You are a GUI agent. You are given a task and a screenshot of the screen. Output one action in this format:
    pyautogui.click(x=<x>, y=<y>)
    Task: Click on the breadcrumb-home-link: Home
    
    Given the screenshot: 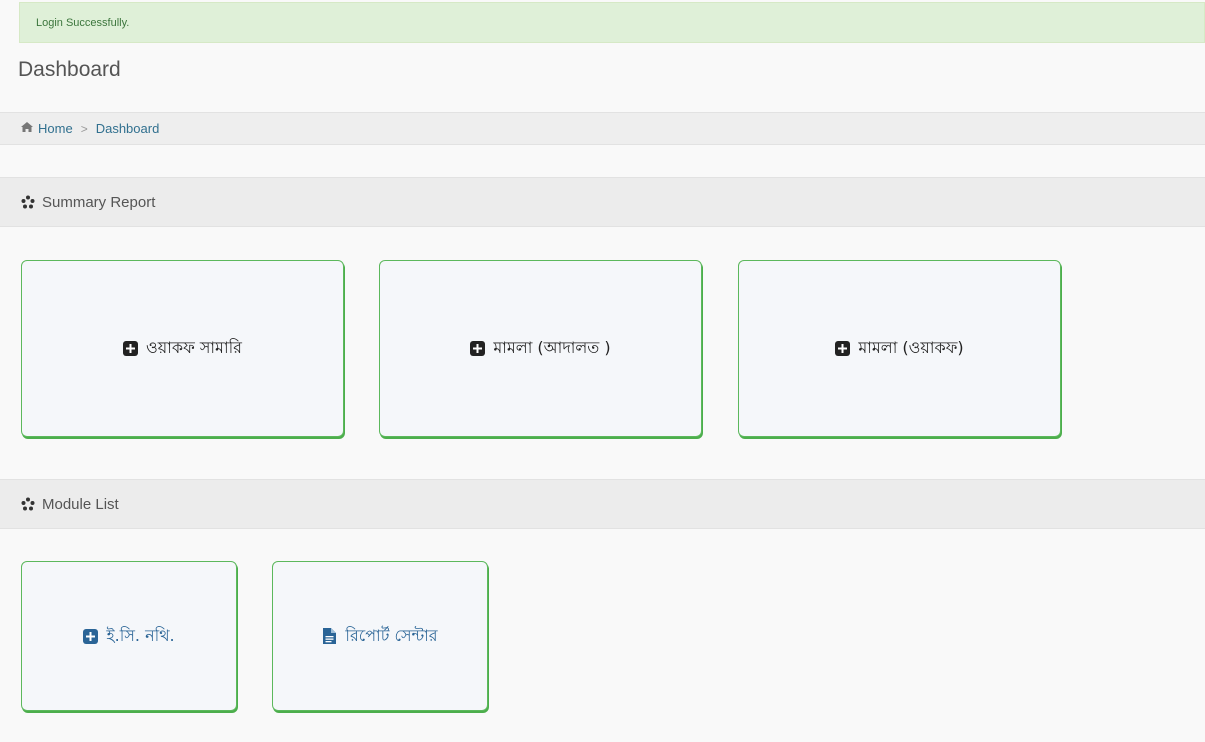 What is the action you would take?
    pyautogui.click(x=55, y=128)
    